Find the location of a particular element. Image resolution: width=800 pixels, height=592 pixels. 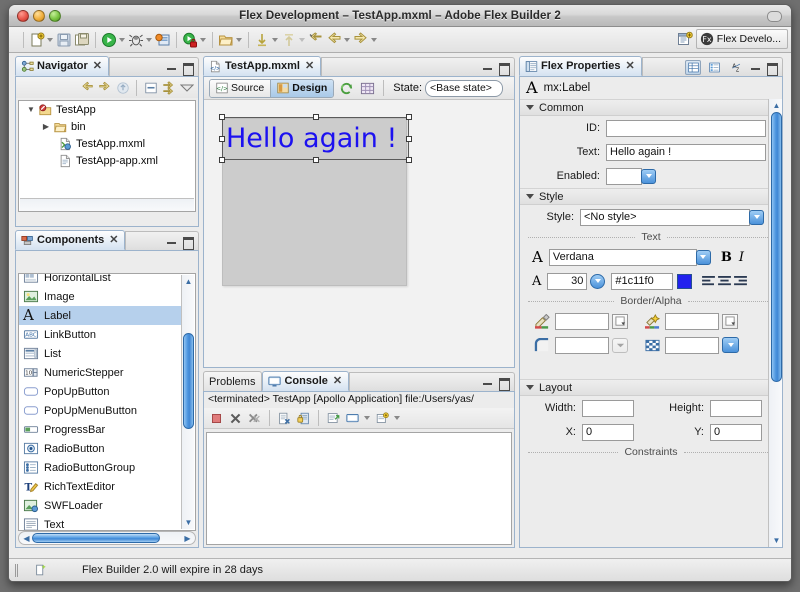

font-family-dropdown-arrow-icon is located at coordinates (703, 257).